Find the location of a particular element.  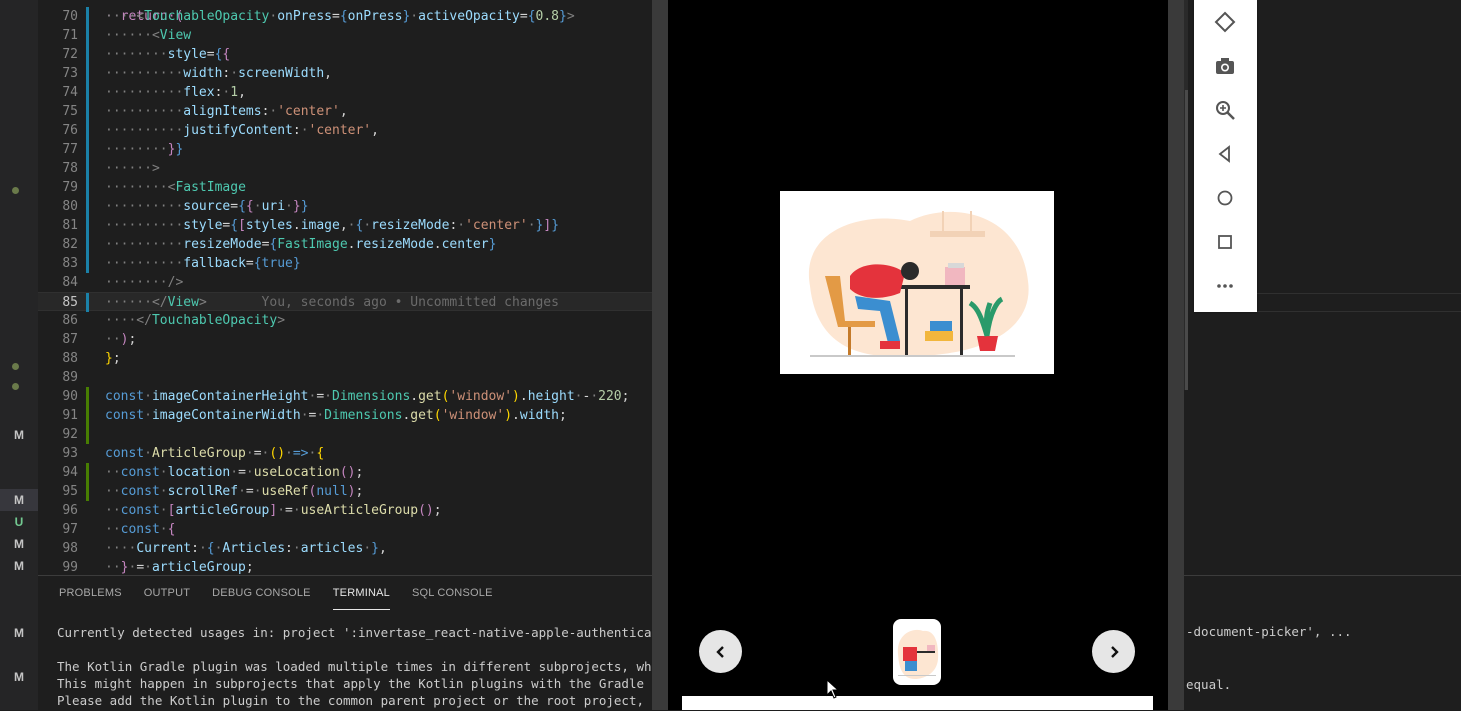

code-line: 73 ··········width:·screenWidth, is located at coordinates (345, 73).